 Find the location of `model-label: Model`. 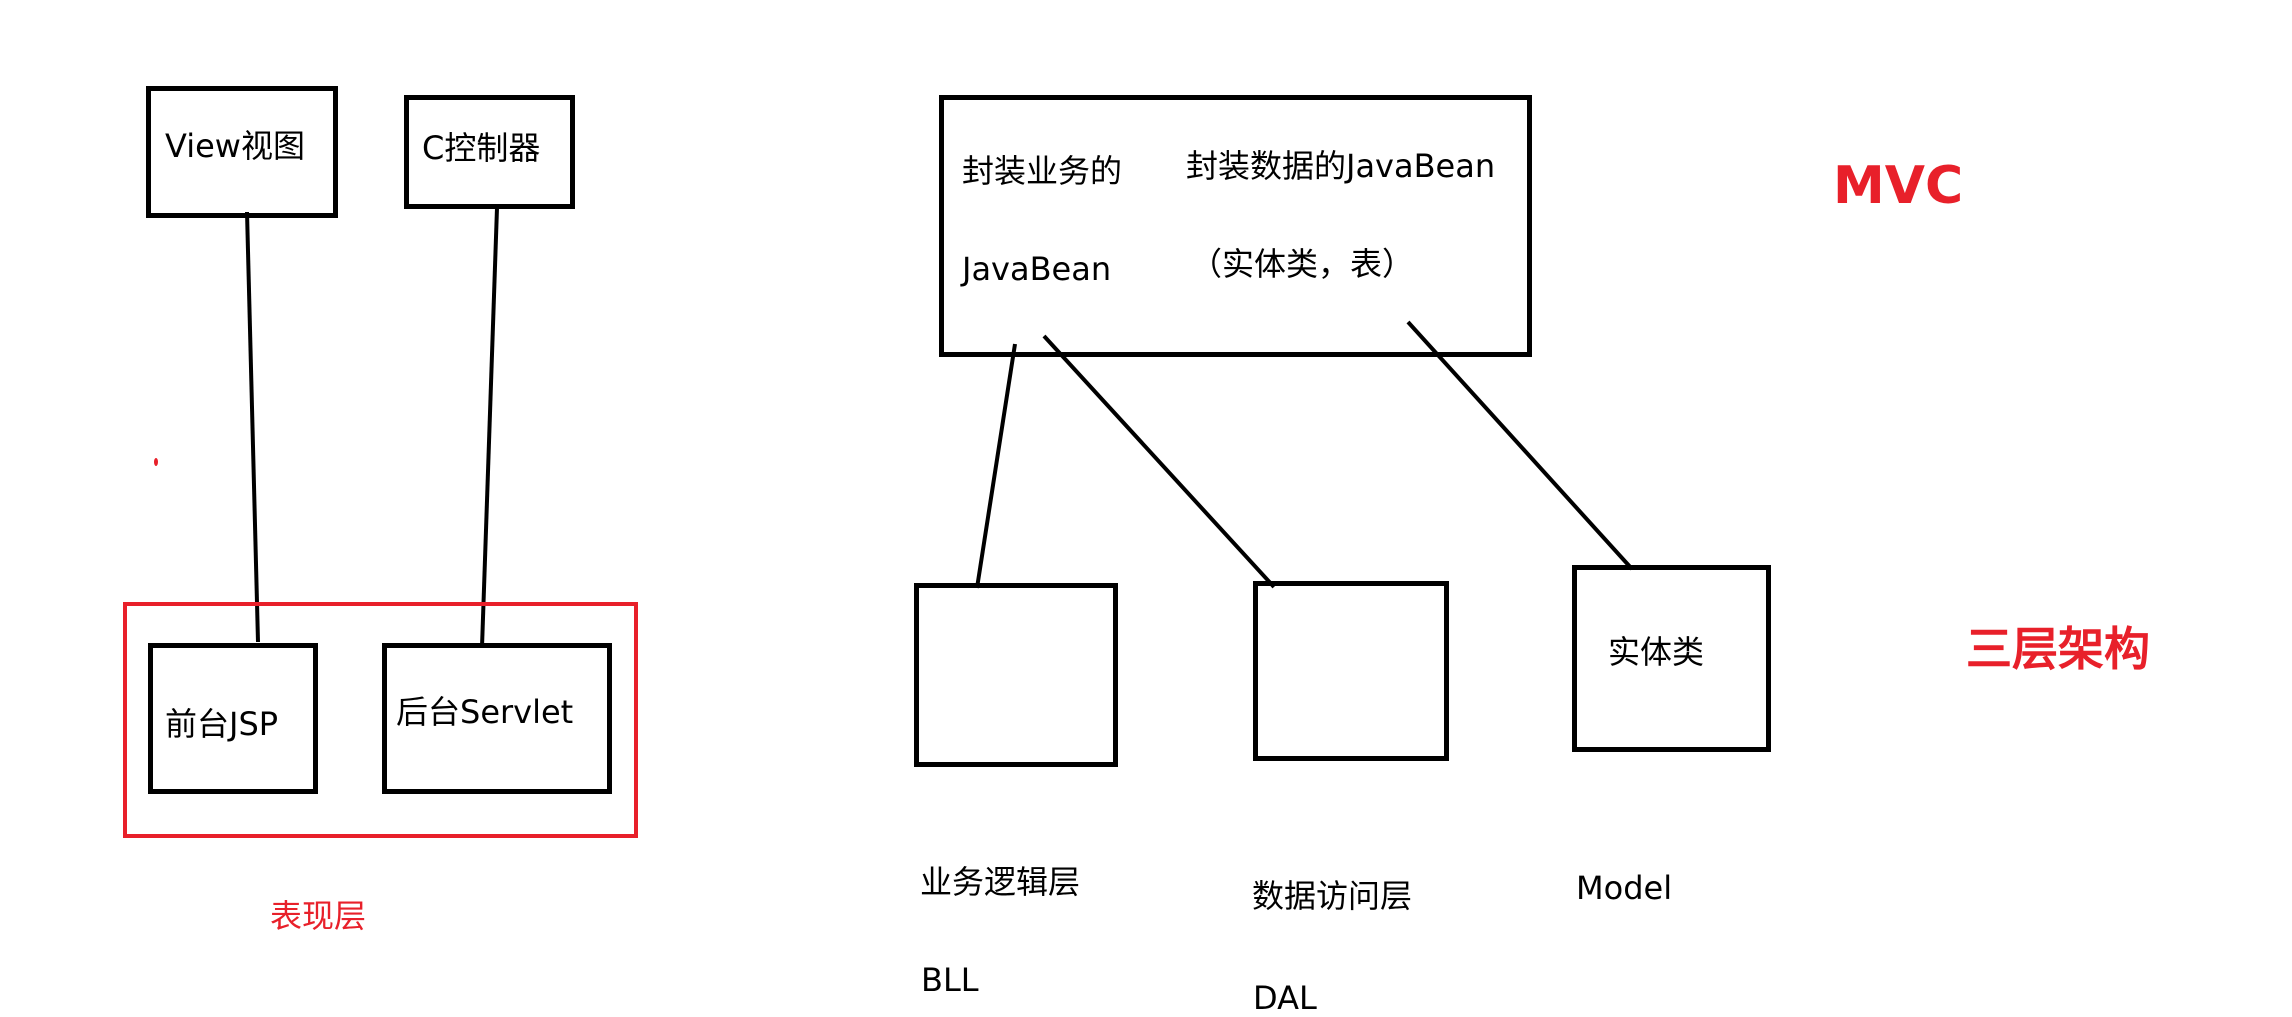

model-label: Model is located at coordinates (1624, 888).